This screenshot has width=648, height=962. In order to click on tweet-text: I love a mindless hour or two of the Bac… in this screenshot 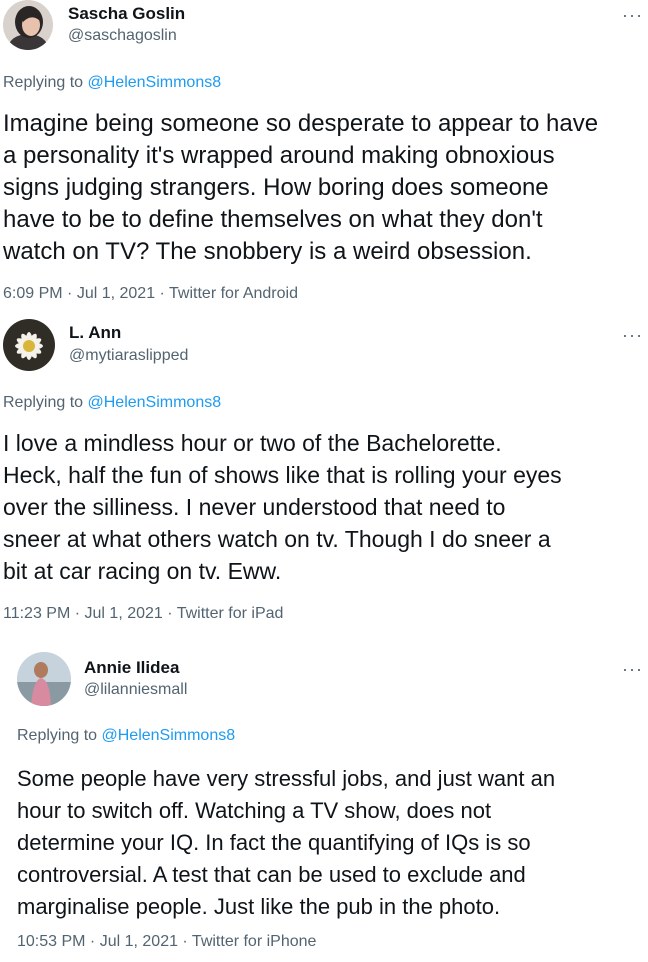, I will do `click(282, 507)`.